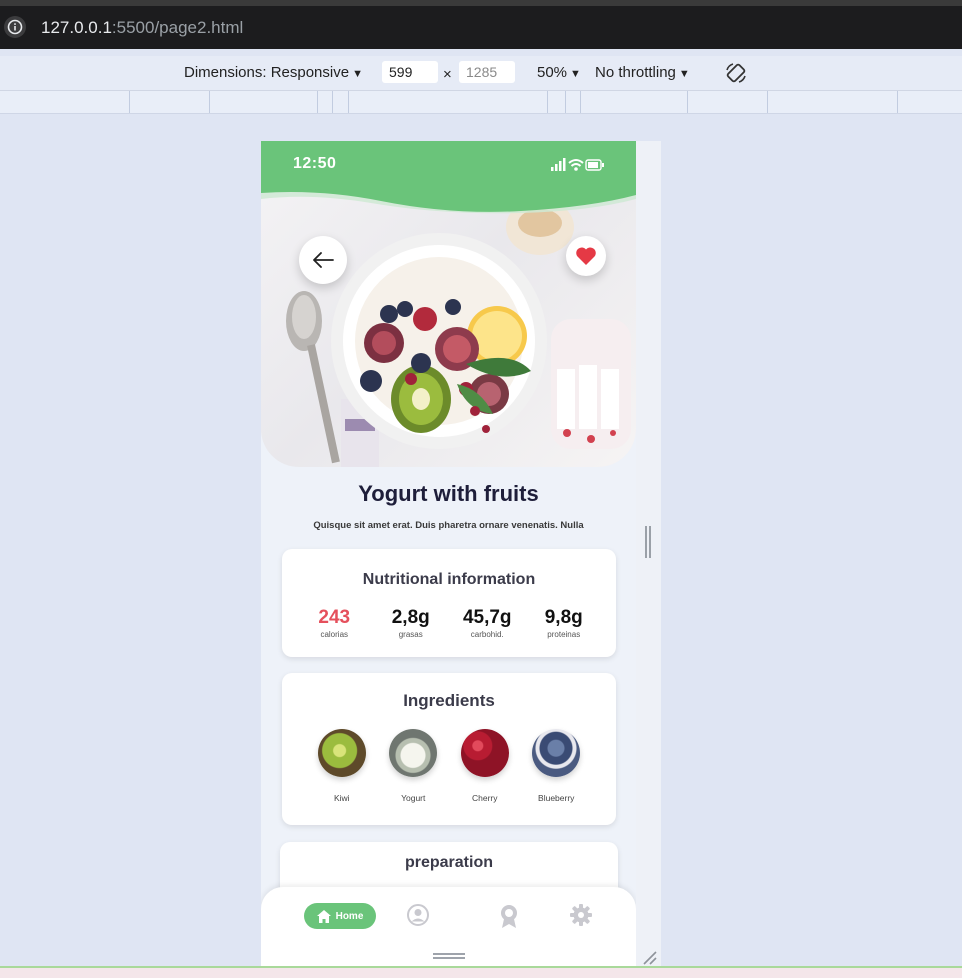 This screenshot has width=962, height=978. What do you see at coordinates (449, 579) in the screenshot?
I see `nutrition-title: Nutritional information` at bounding box center [449, 579].